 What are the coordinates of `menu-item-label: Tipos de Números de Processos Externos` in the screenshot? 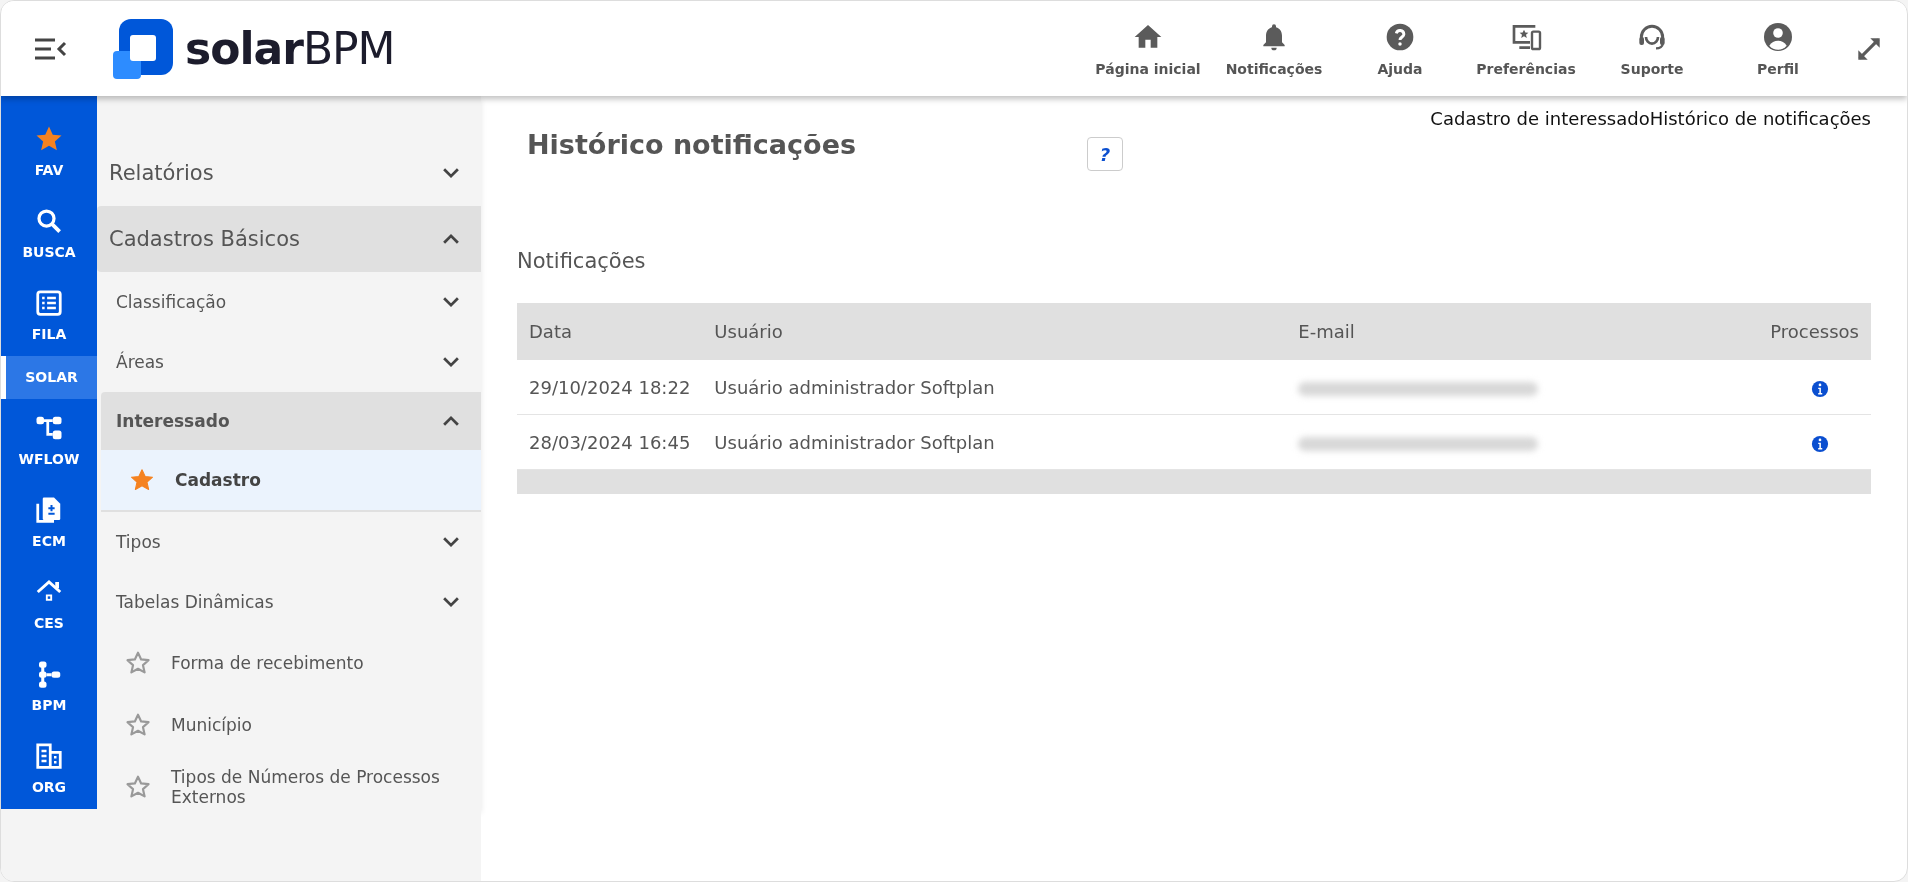 It's located at (306, 787).